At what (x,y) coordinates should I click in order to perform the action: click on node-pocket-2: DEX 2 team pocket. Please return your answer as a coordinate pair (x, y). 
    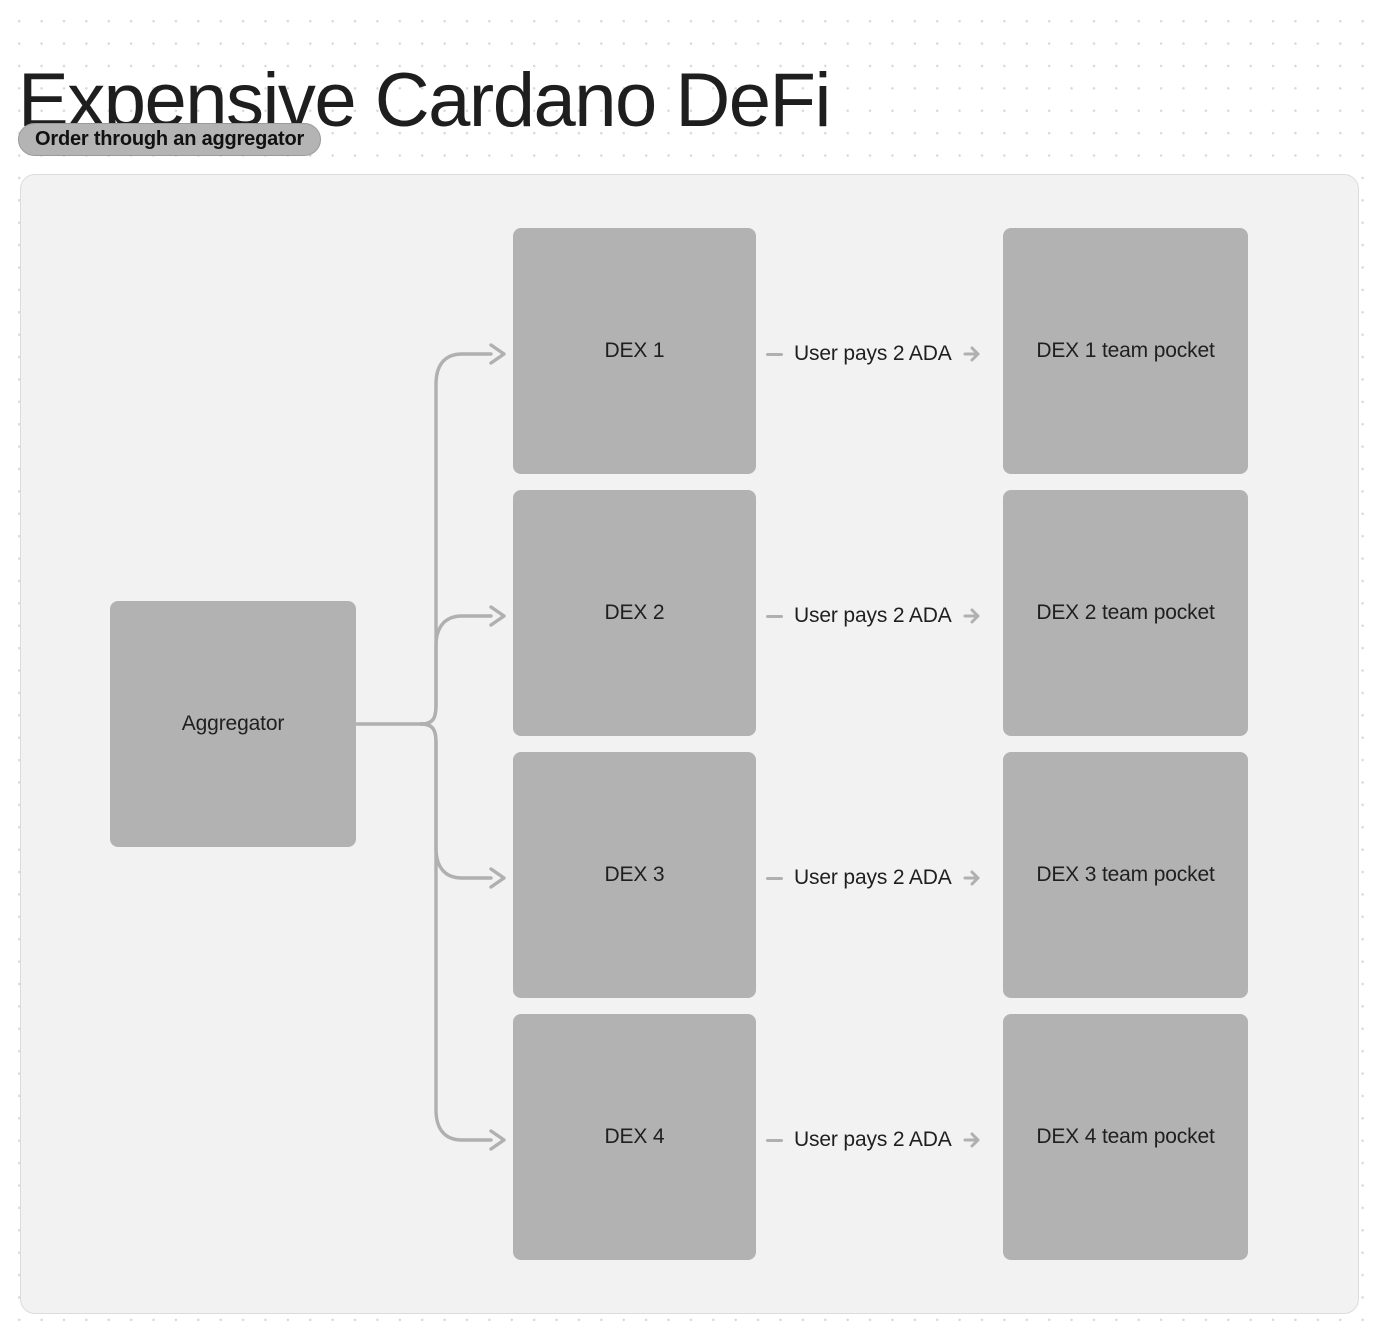
    Looking at the image, I should click on (1125, 613).